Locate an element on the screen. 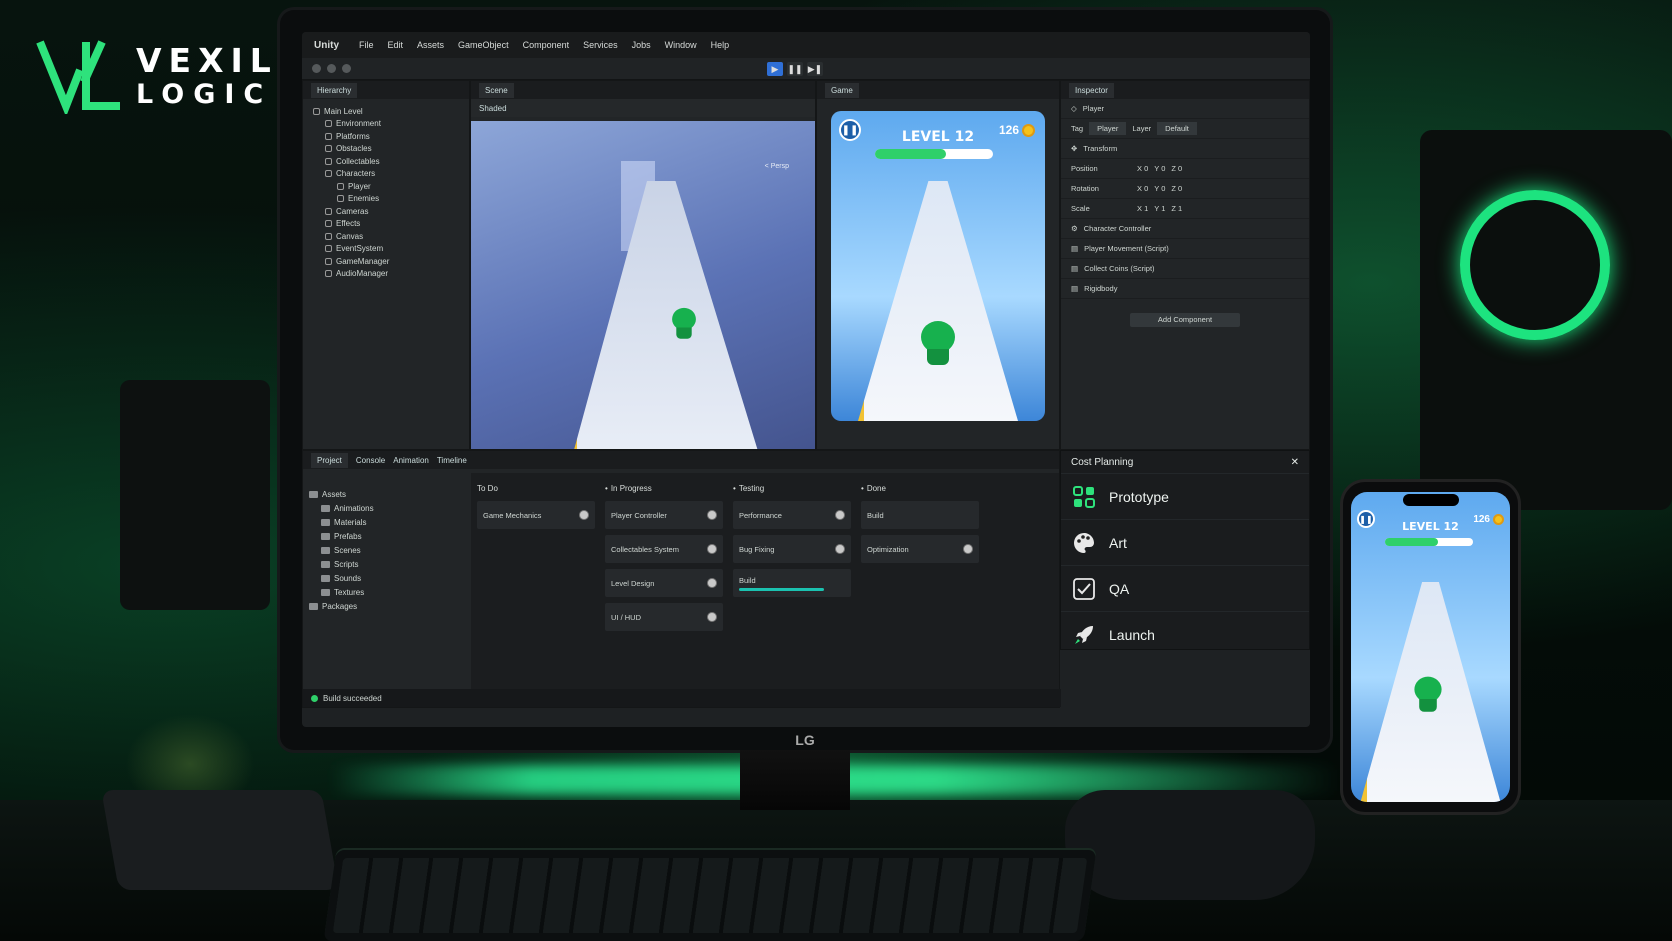  task-card: Game Mechanics is located at coordinates (536, 515).